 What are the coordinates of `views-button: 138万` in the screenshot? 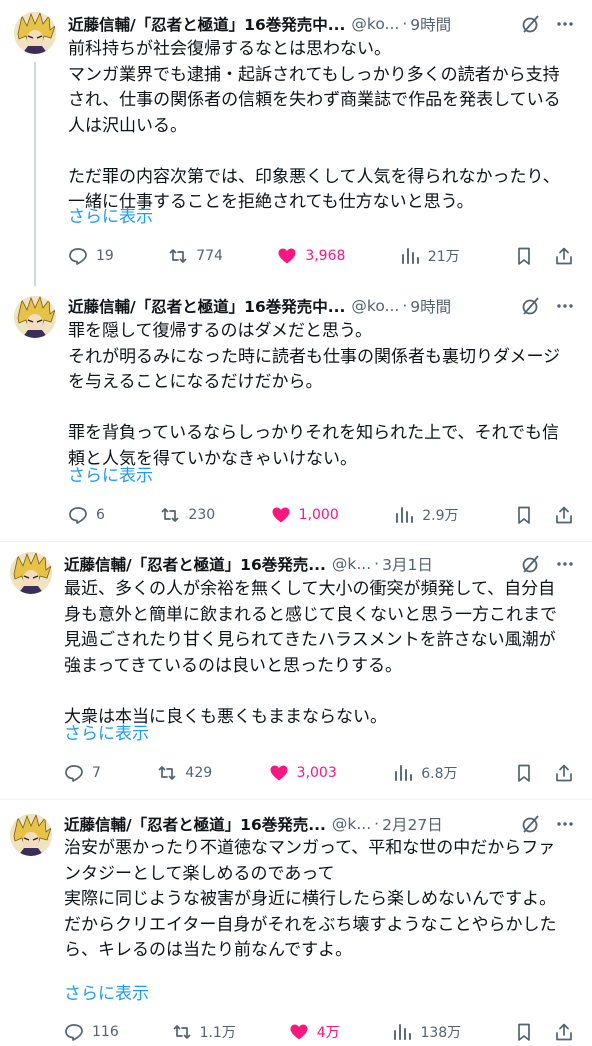 It's located at (426, 1032).